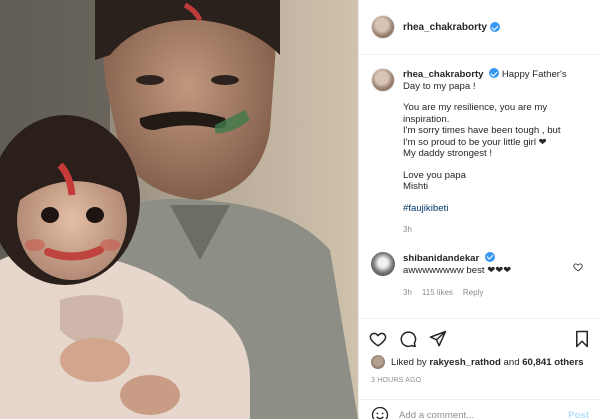  I want to click on comment-like-heart-icon, so click(578, 267).